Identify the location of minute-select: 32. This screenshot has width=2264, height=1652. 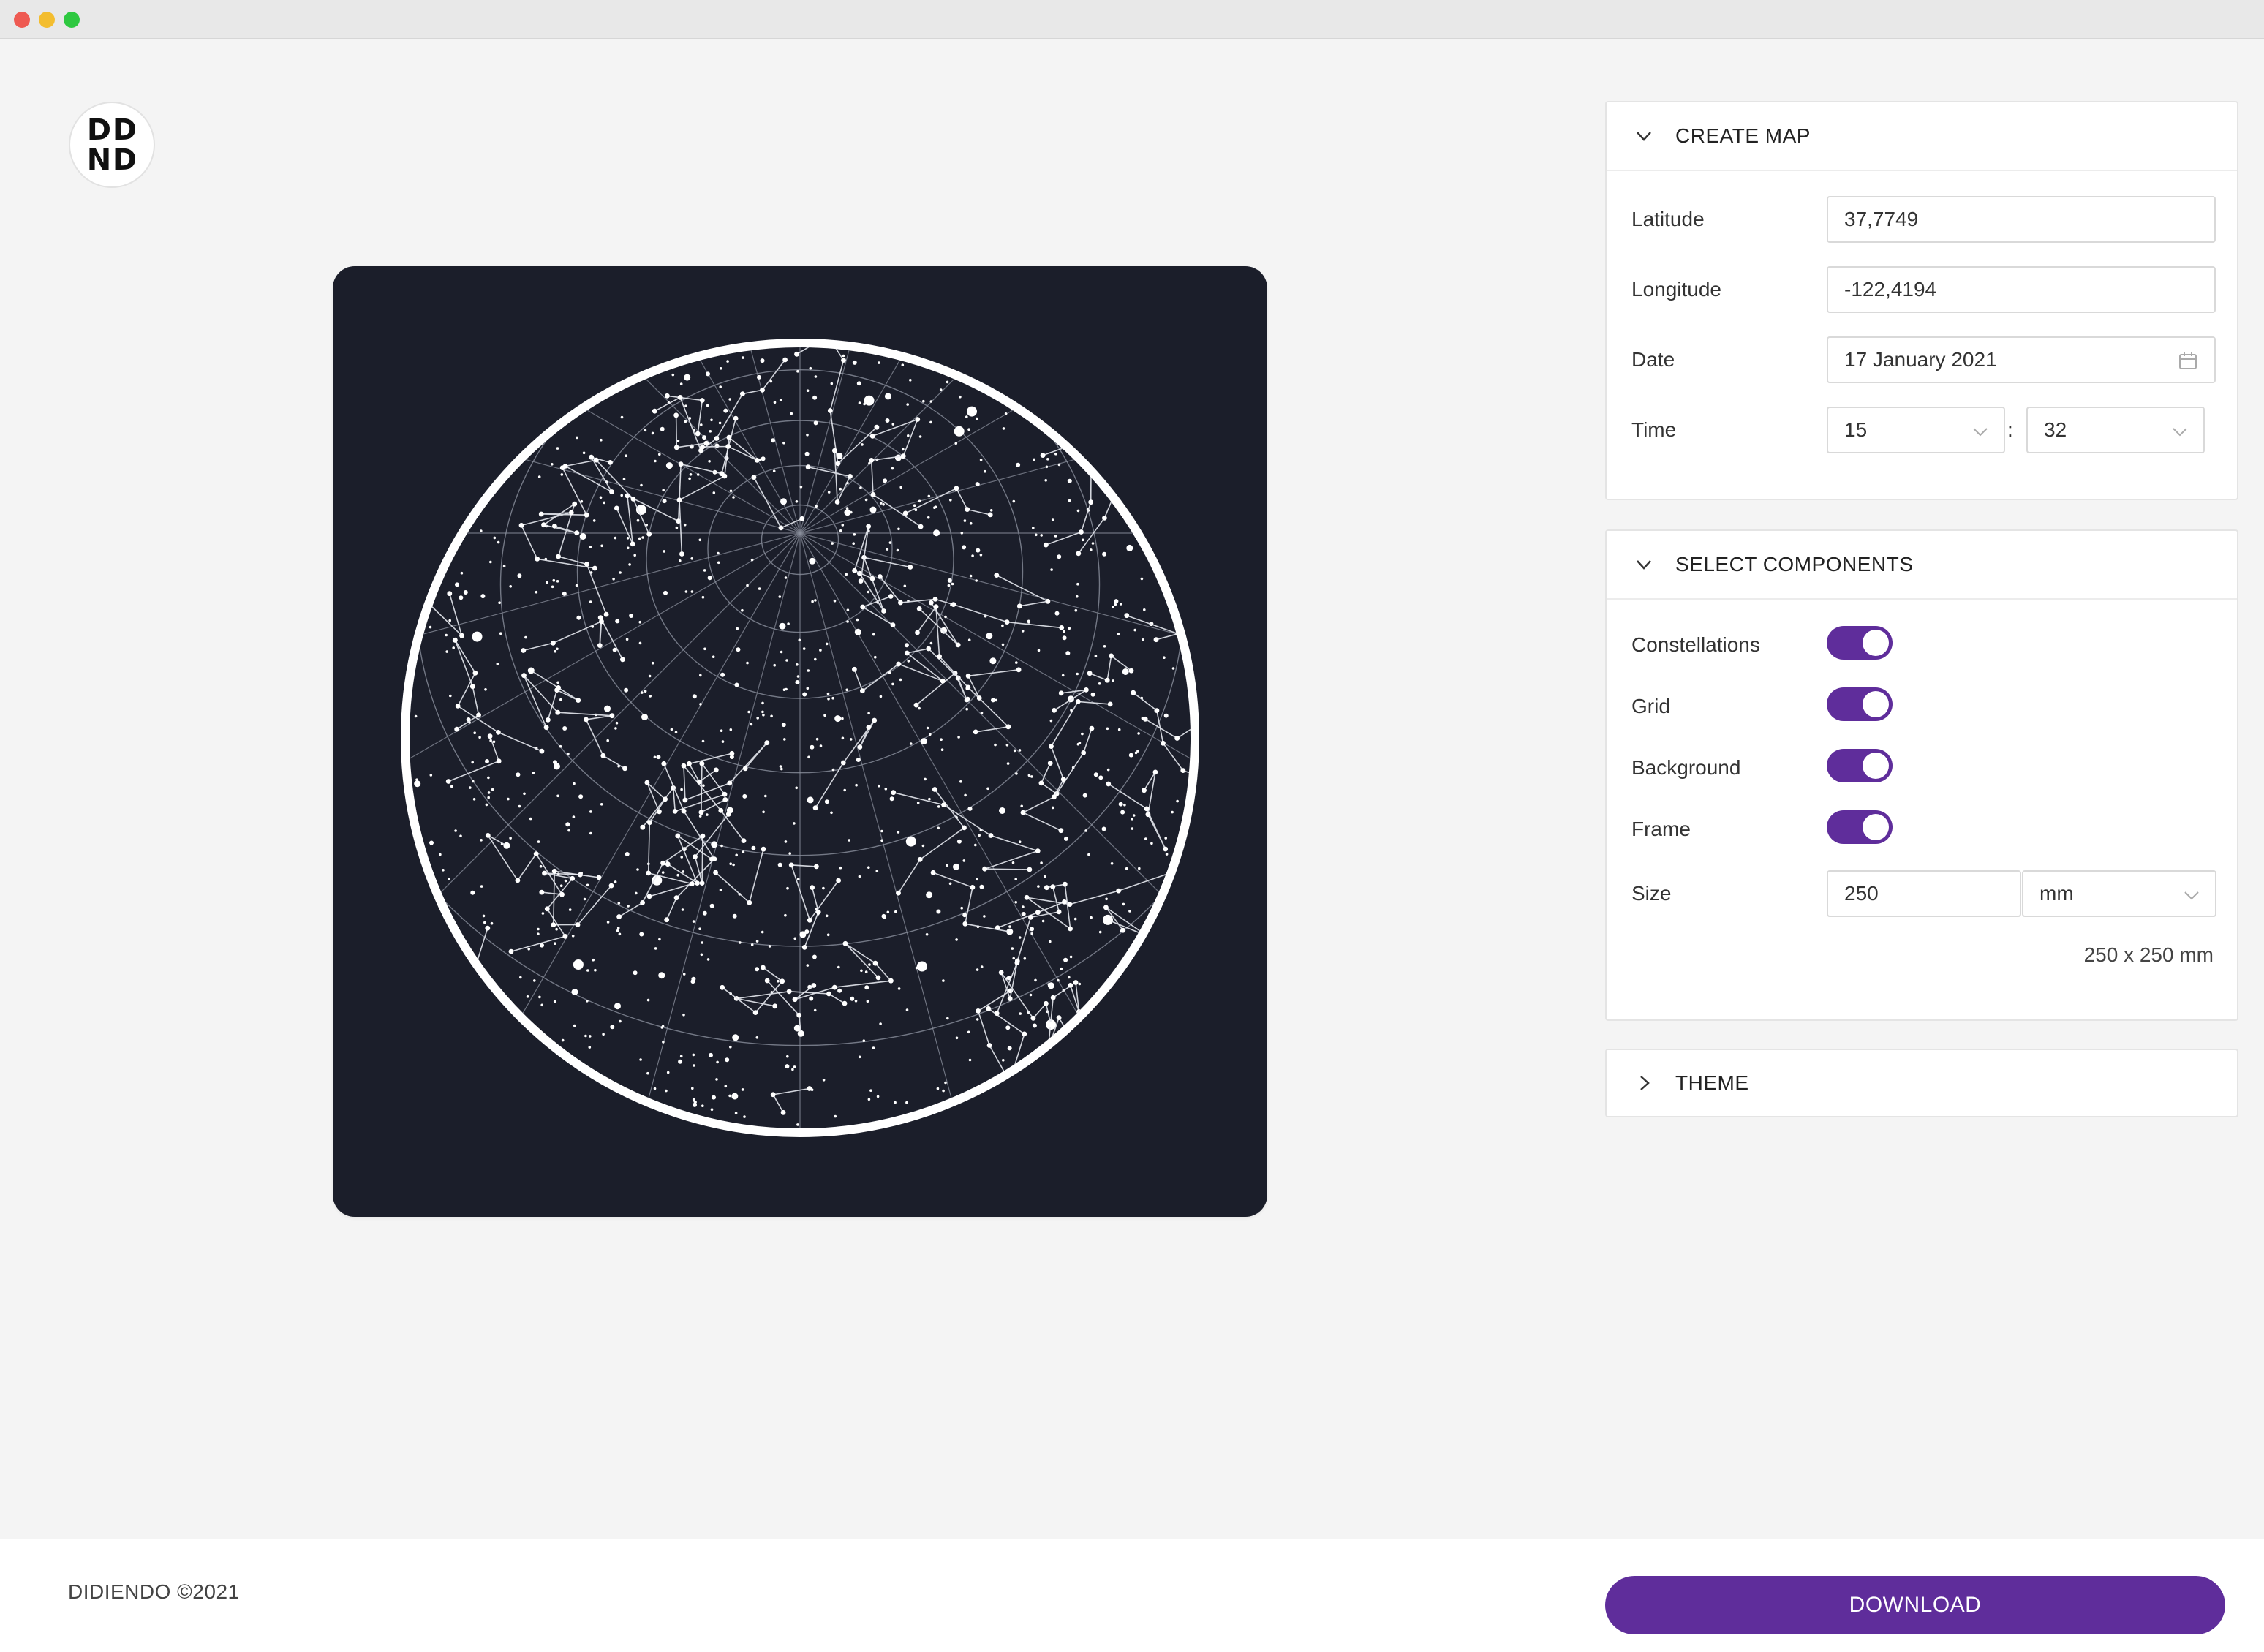
(2115, 430).